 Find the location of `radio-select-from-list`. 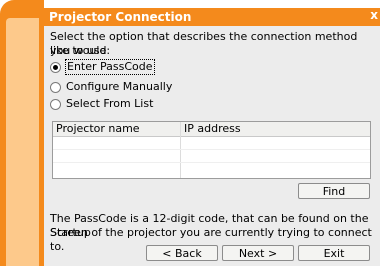

radio-select-from-list is located at coordinates (55, 104).